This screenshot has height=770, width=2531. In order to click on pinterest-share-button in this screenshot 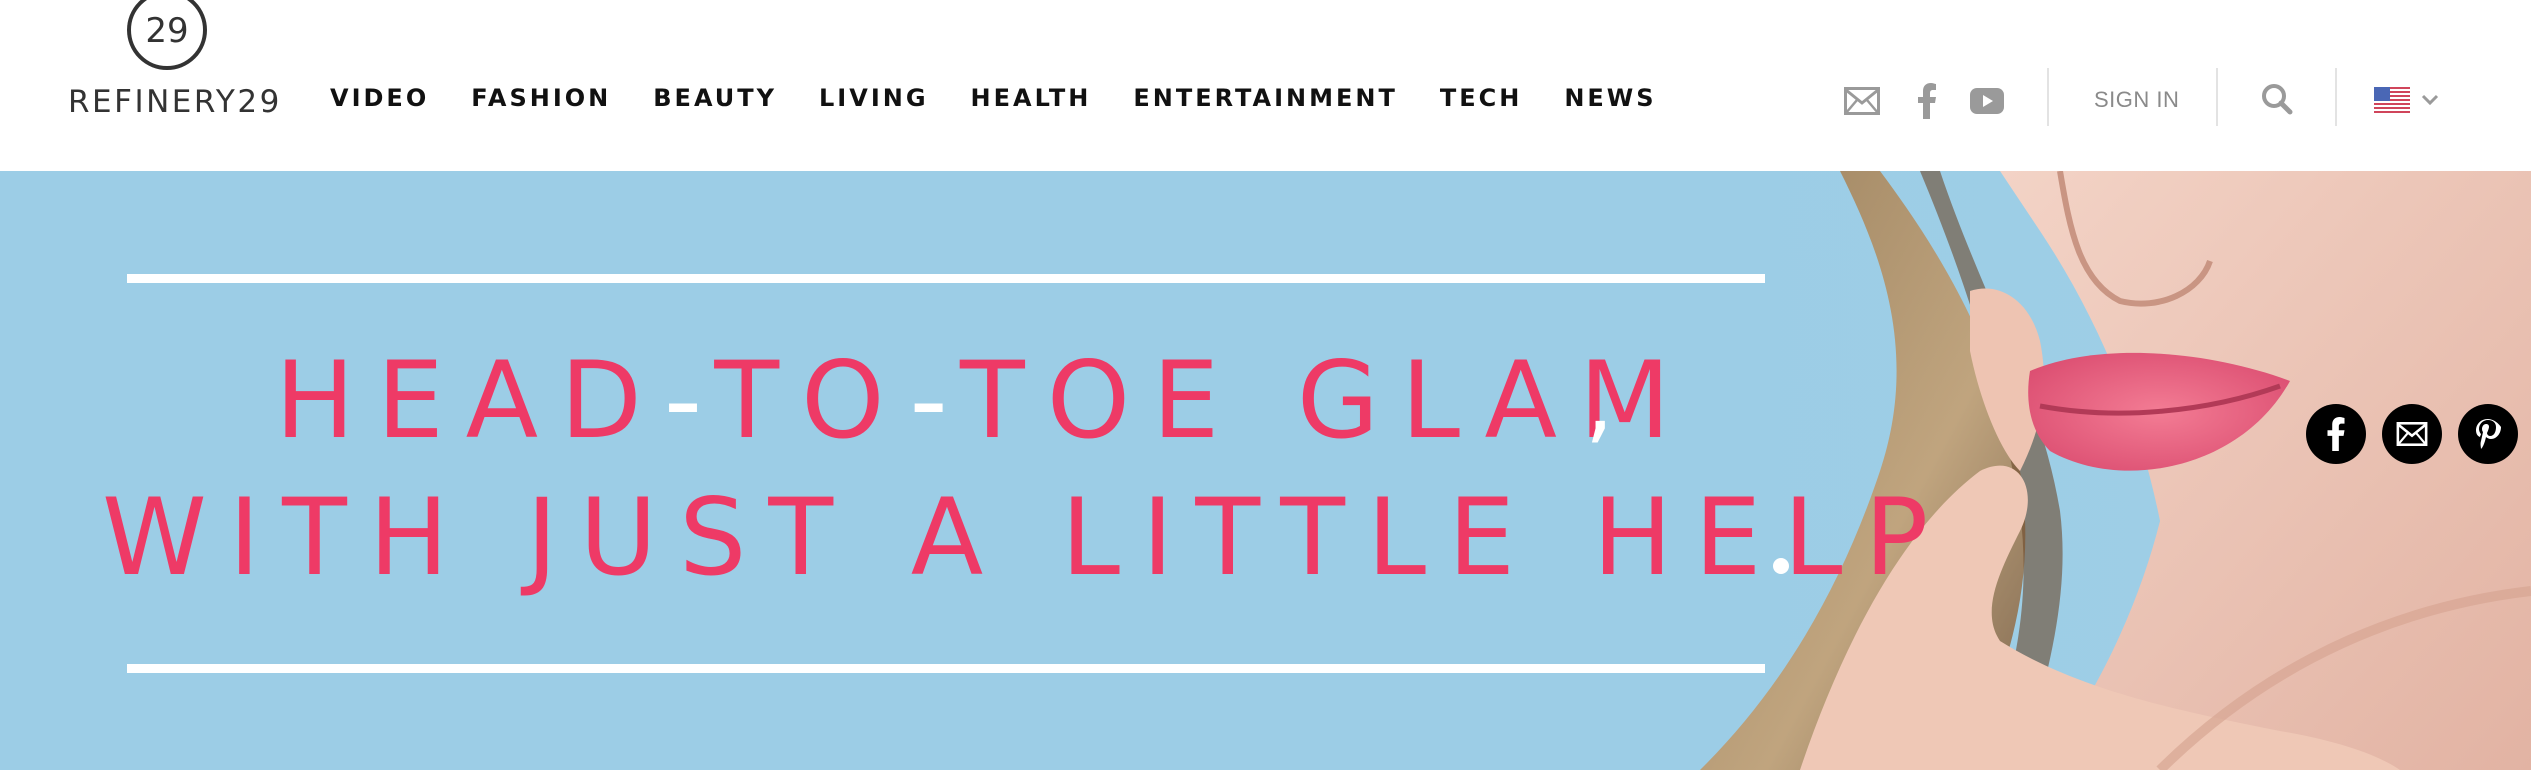, I will do `click(2488, 434)`.